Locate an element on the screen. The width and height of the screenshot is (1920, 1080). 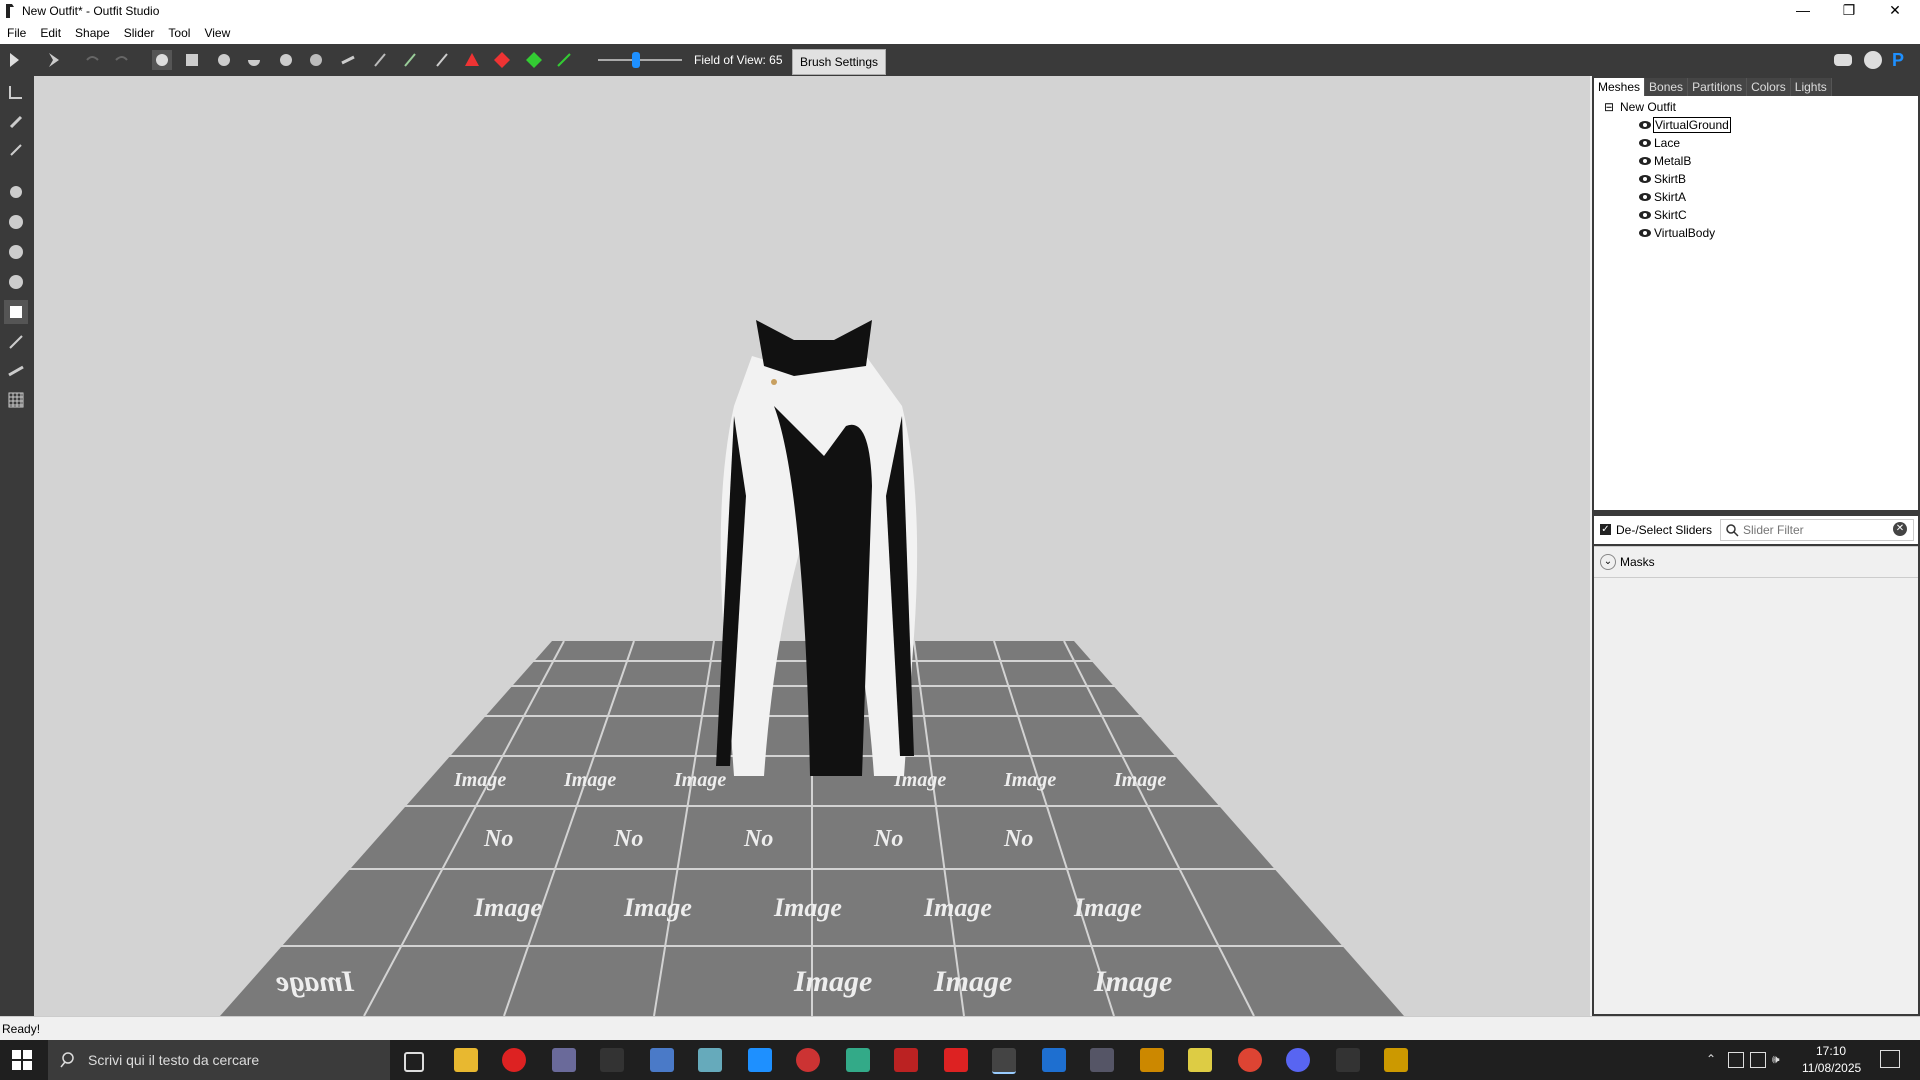
tray-icon is located at coordinates (1736, 1060).